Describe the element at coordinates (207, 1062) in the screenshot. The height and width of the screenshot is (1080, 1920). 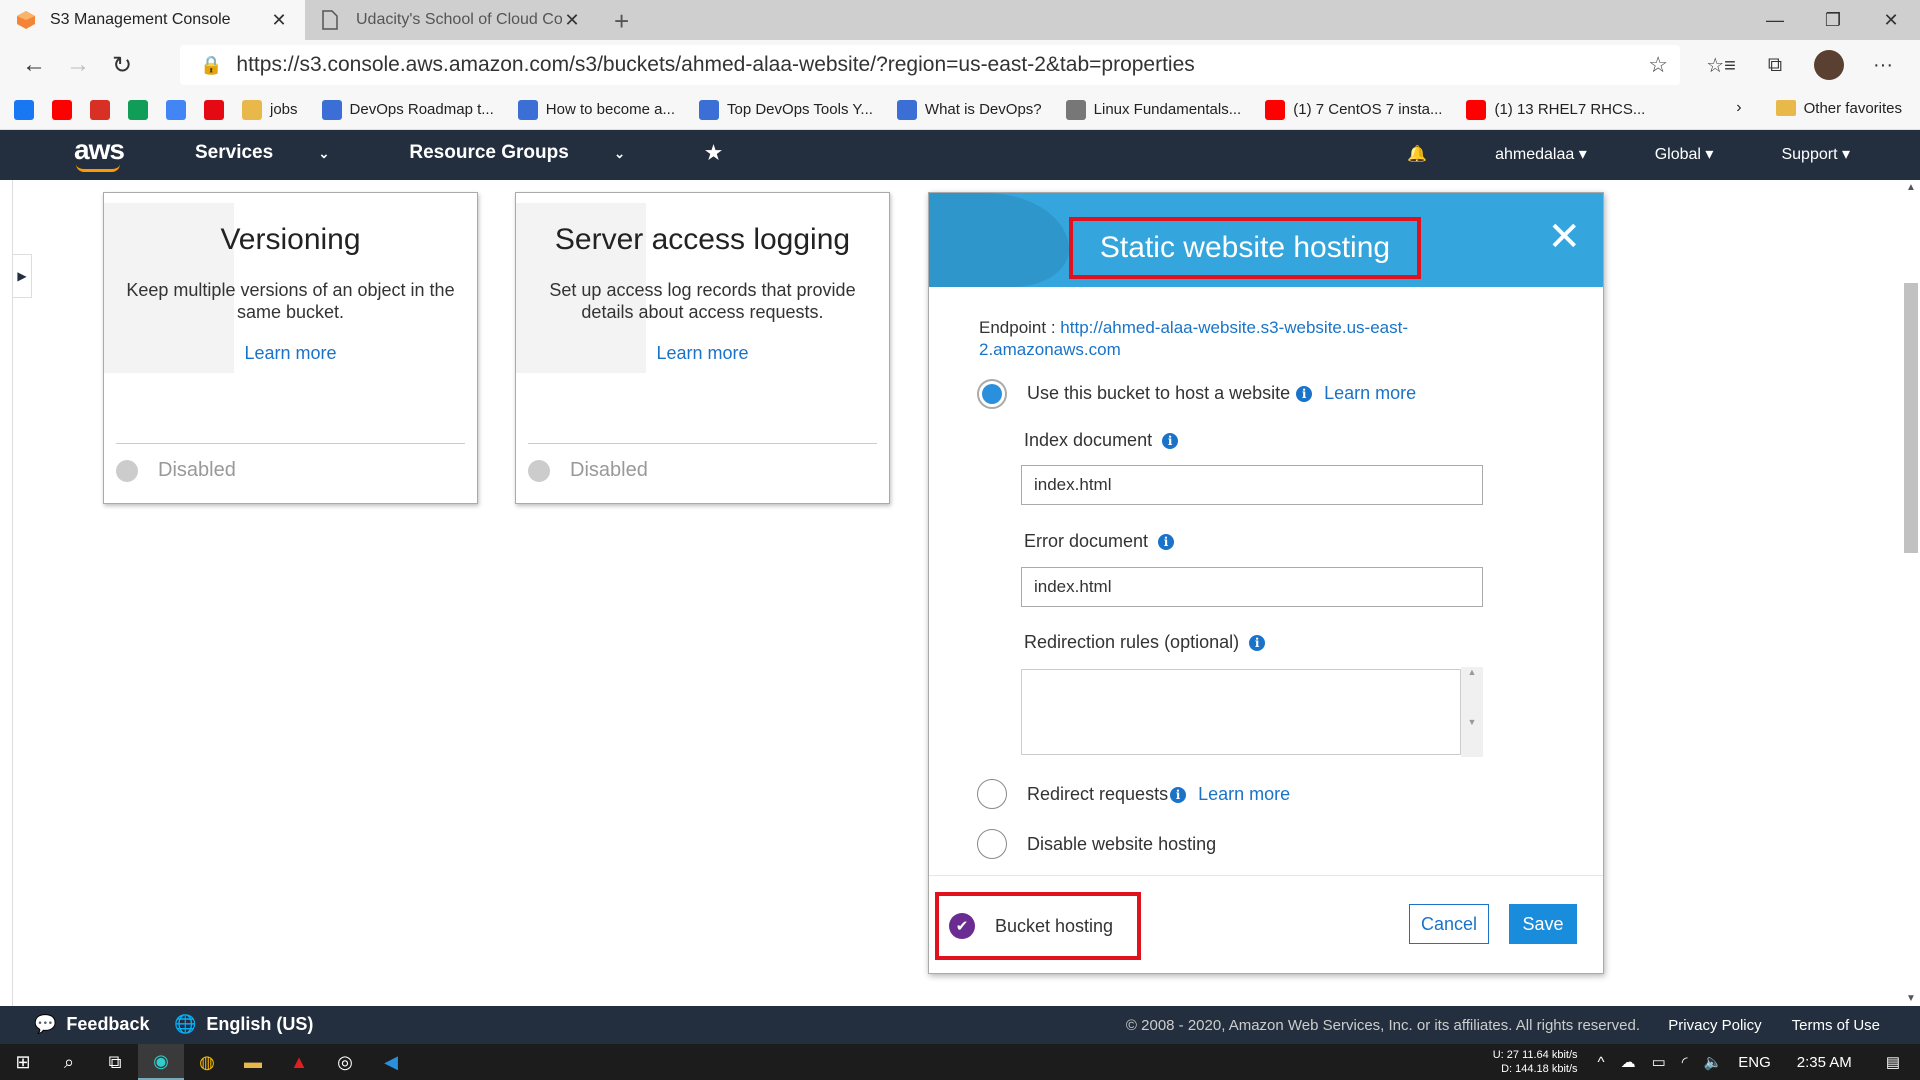
I see `chrome-icon: ◍` at that location.